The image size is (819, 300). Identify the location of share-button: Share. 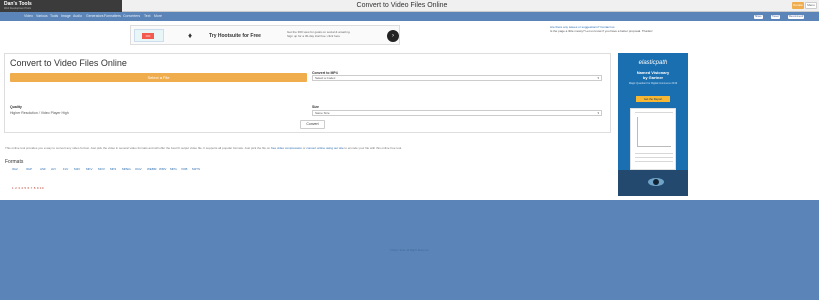
(758, 16).